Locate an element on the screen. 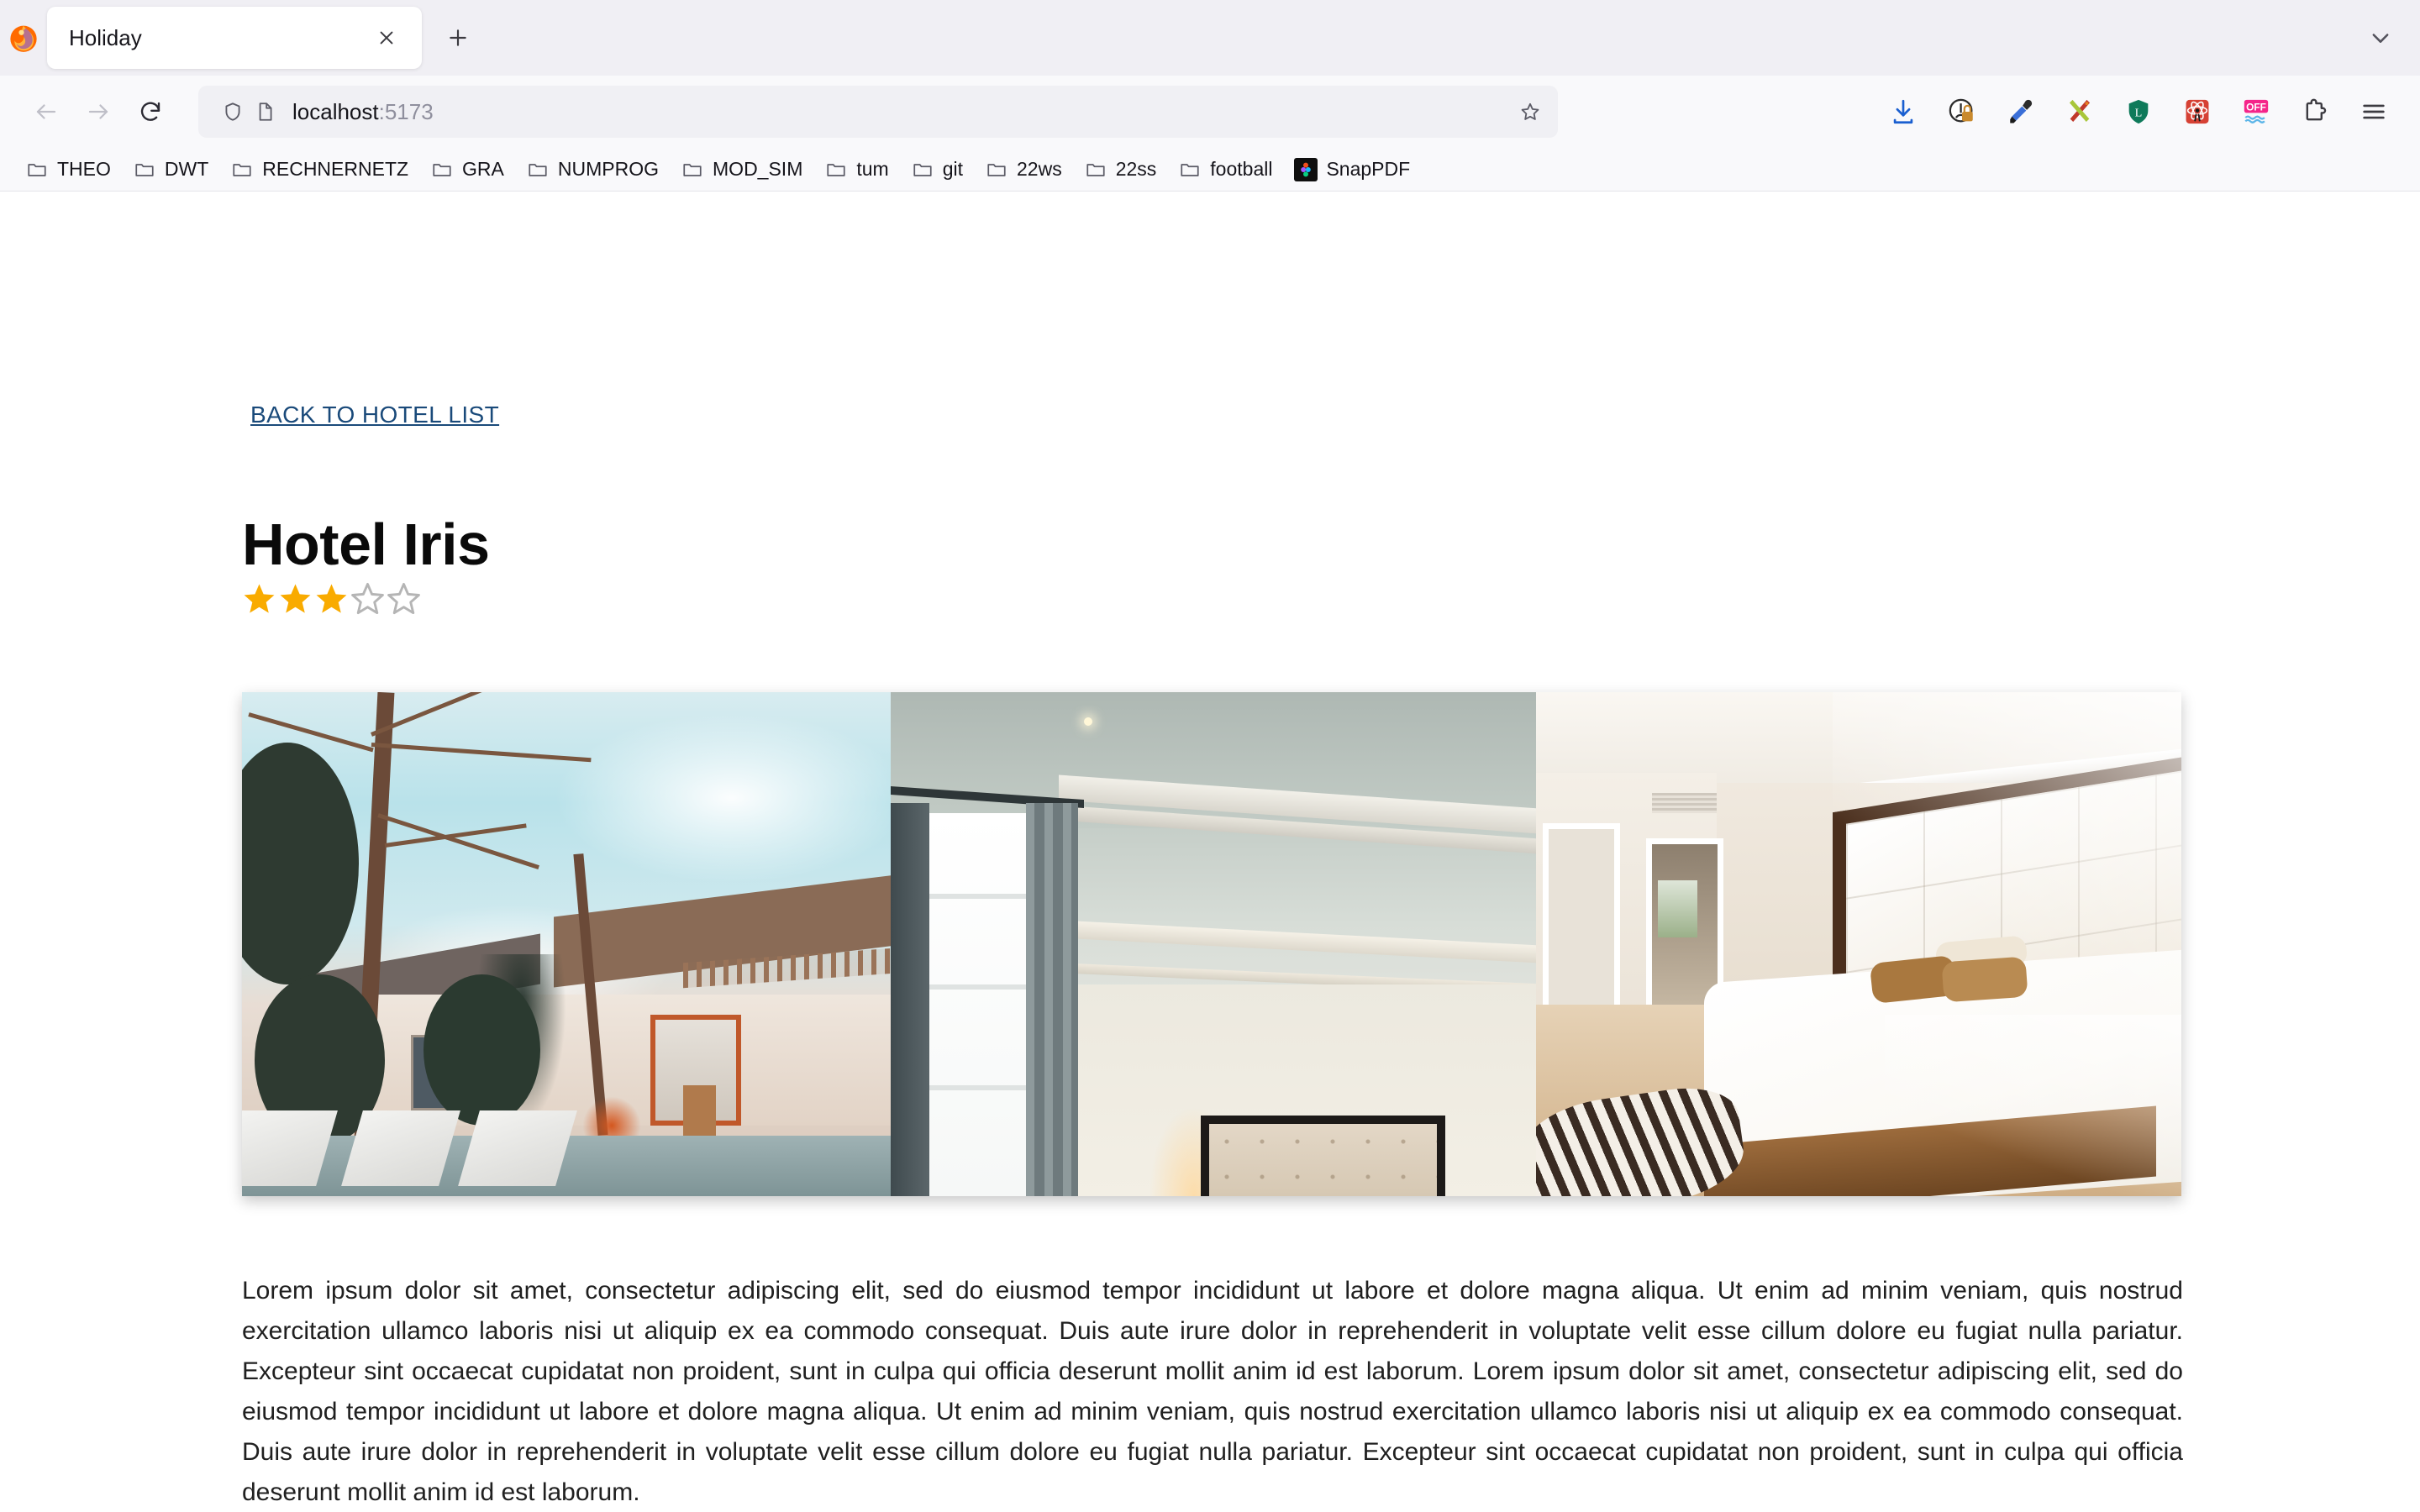 The height and width of the screenshot is (1512, 2420). tab-strip: Holiday is located at coordinates (1210, 38).